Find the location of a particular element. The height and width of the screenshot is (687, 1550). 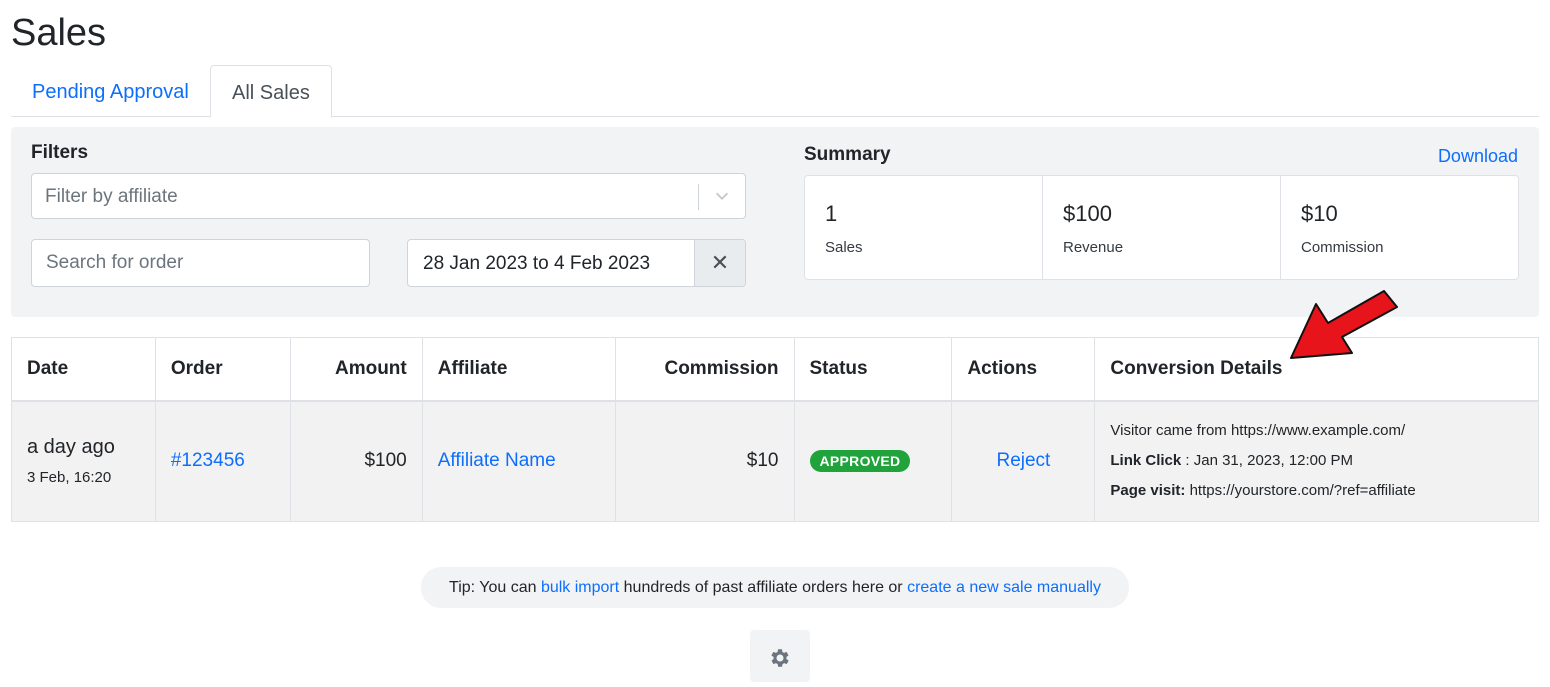

tab-pending-approval: Pending Approval is located at coordinates (110, 91).